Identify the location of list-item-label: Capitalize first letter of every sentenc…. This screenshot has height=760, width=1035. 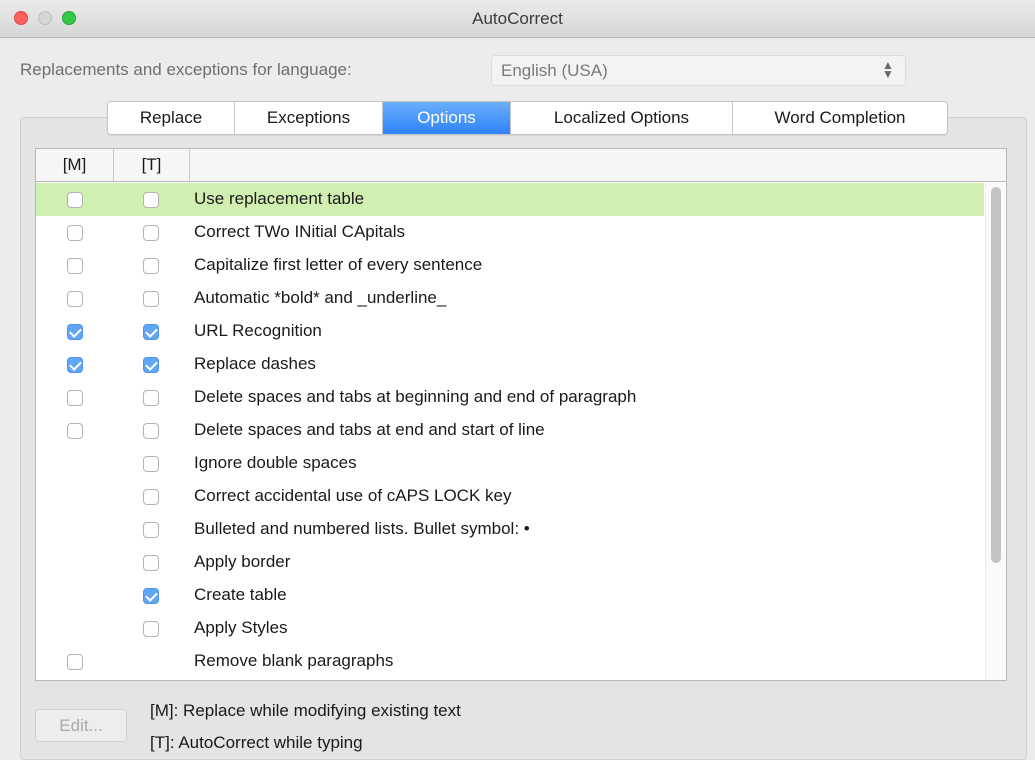
(338, 264).